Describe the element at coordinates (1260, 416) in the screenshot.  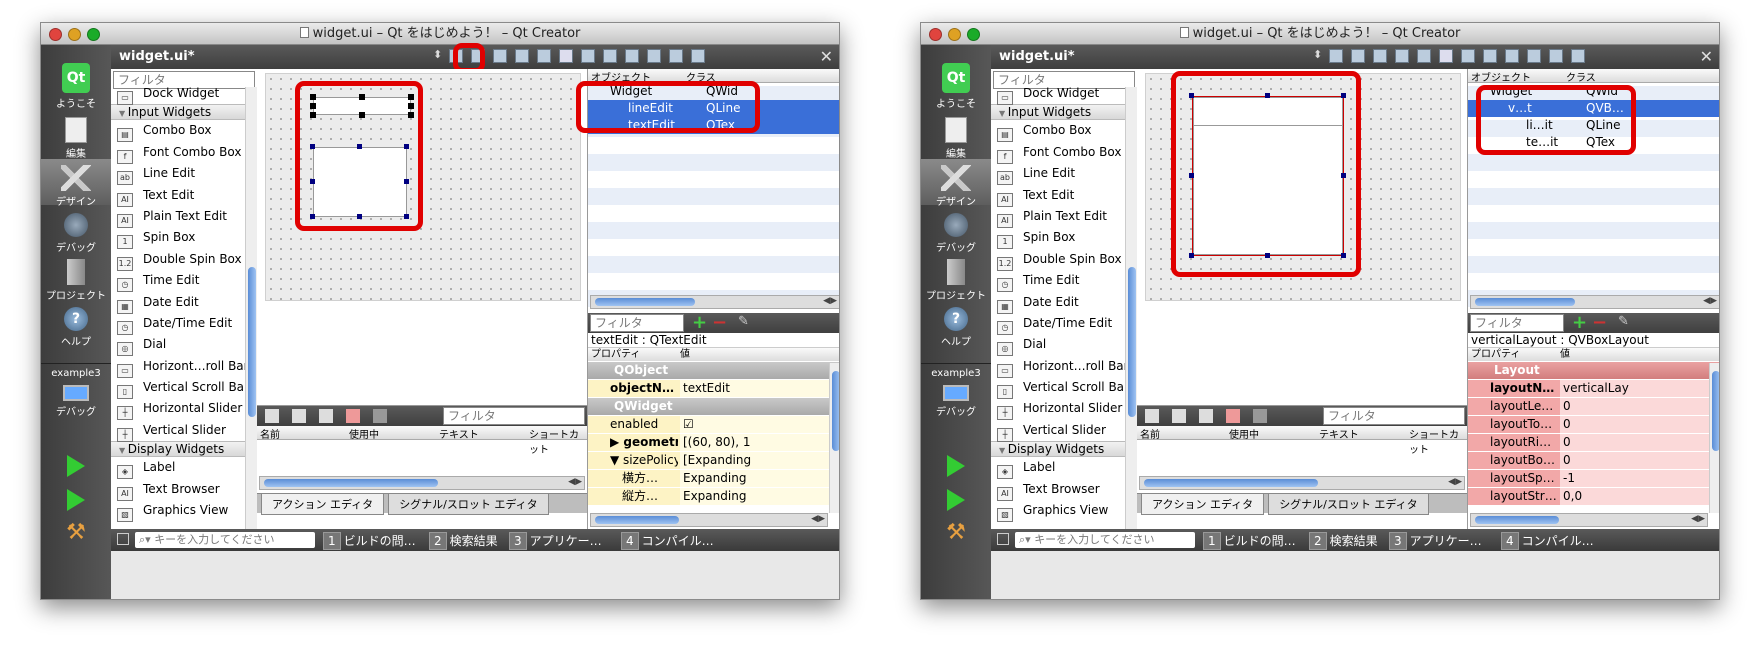
I see `settings-wrench-icon` at that location.